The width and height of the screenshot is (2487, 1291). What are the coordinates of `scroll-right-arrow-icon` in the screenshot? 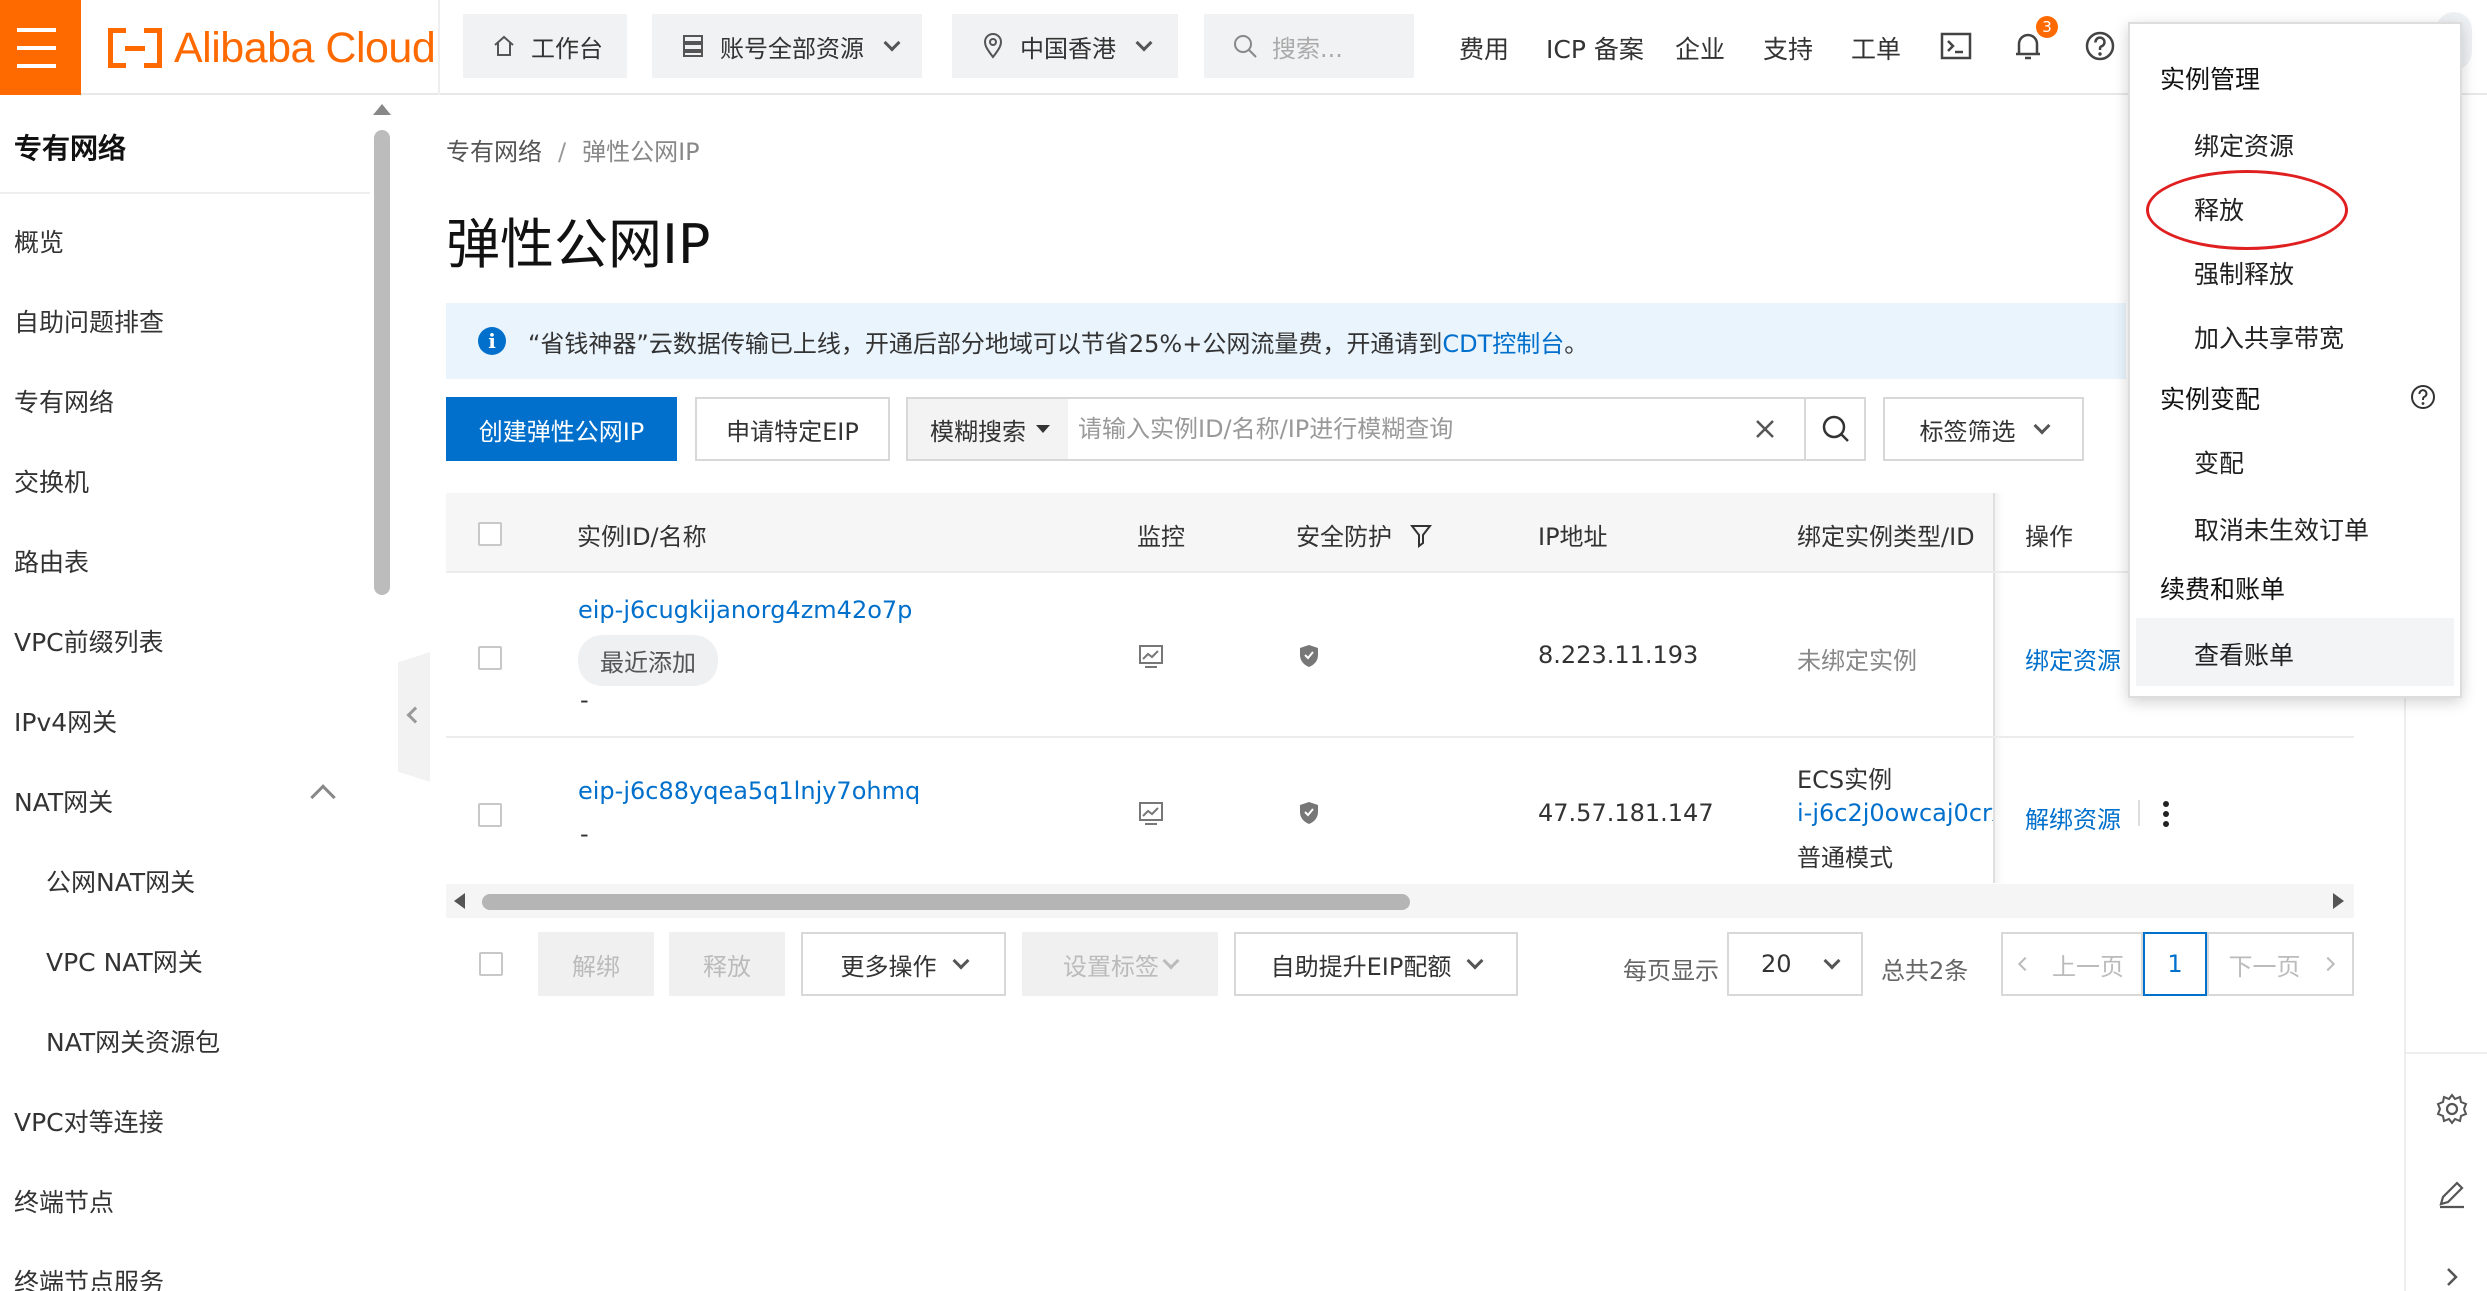 It's located at (2338, 901).